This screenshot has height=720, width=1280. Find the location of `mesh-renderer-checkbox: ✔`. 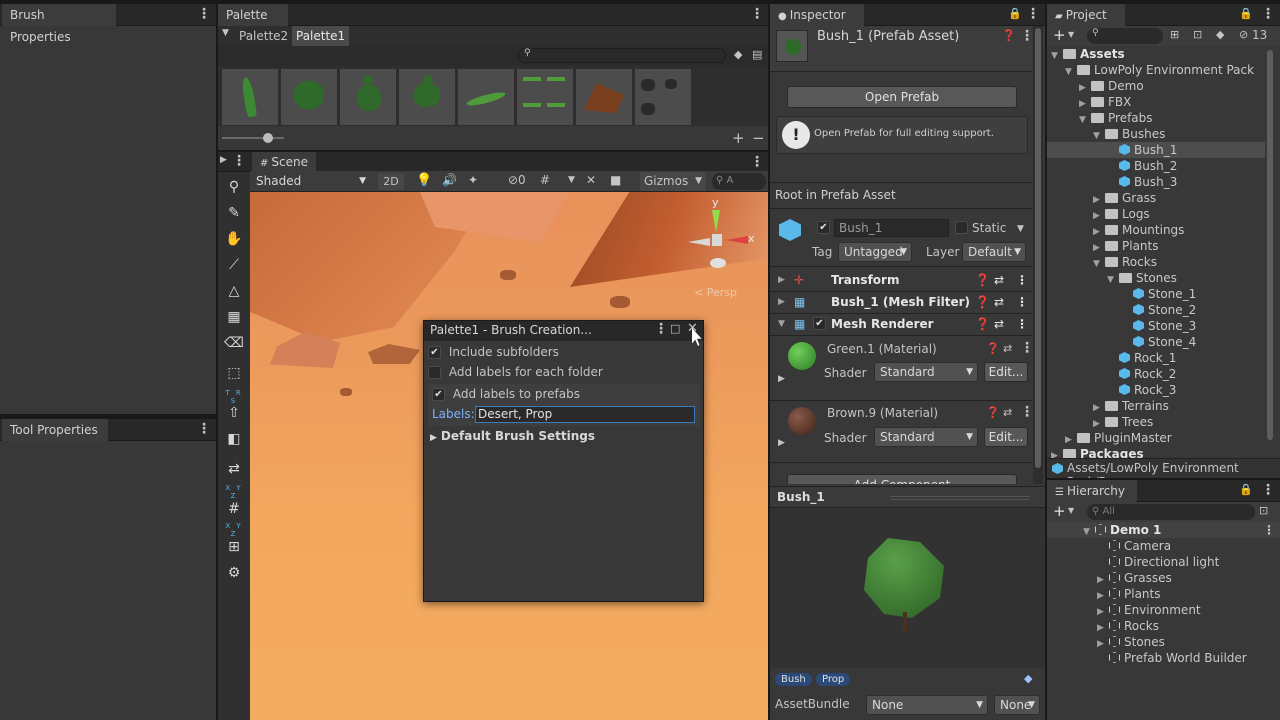

mesh-renderer-checkbox: ✔ is located at coordinates (819, 323).